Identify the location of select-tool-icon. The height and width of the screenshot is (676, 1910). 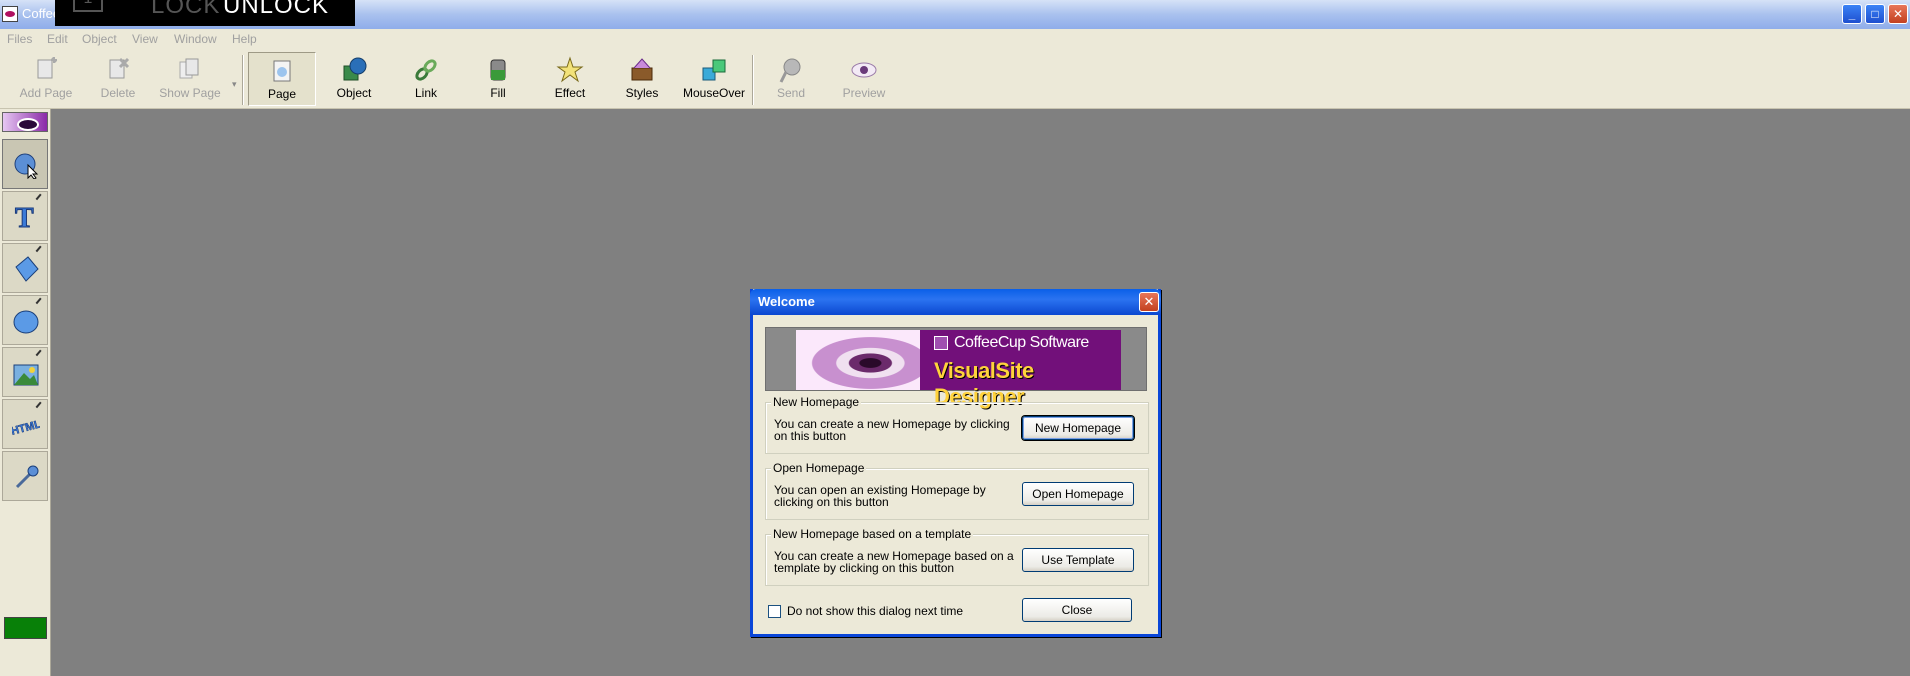
(26, 165).